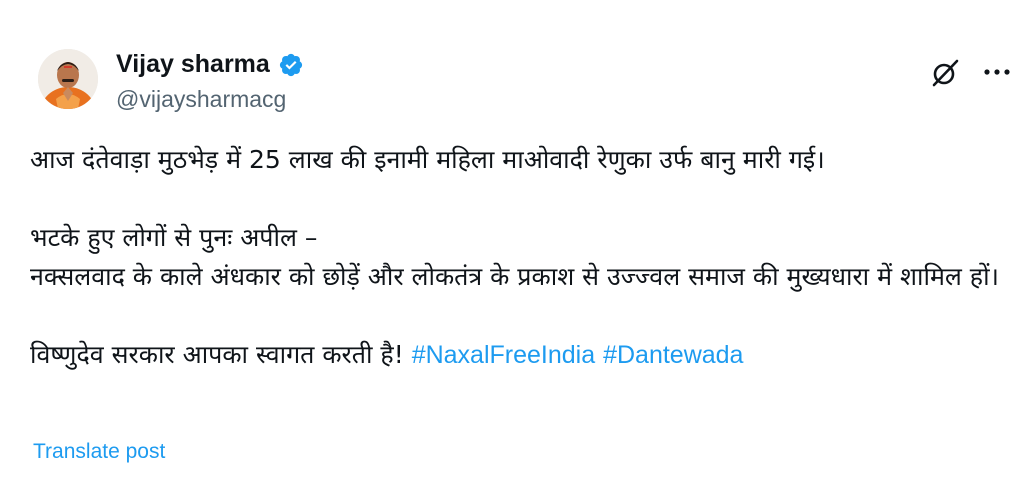  Describe the element at coordinates (673, 355) in the screenshot. I see `hashtag-link: #Dantewada` at that location.